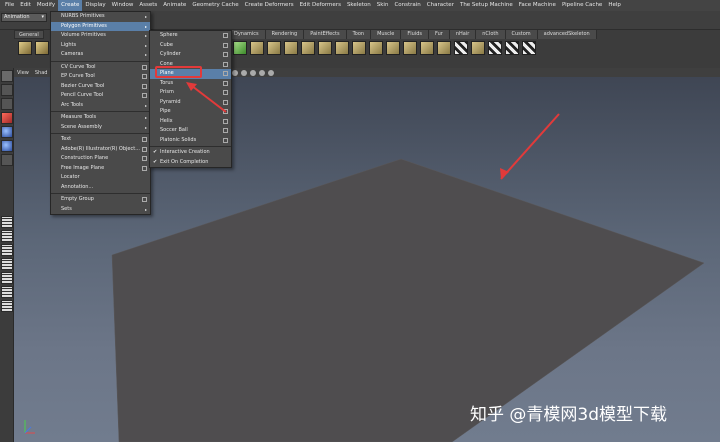  I want to click on menu-animate: Animate, so click(174, 5).